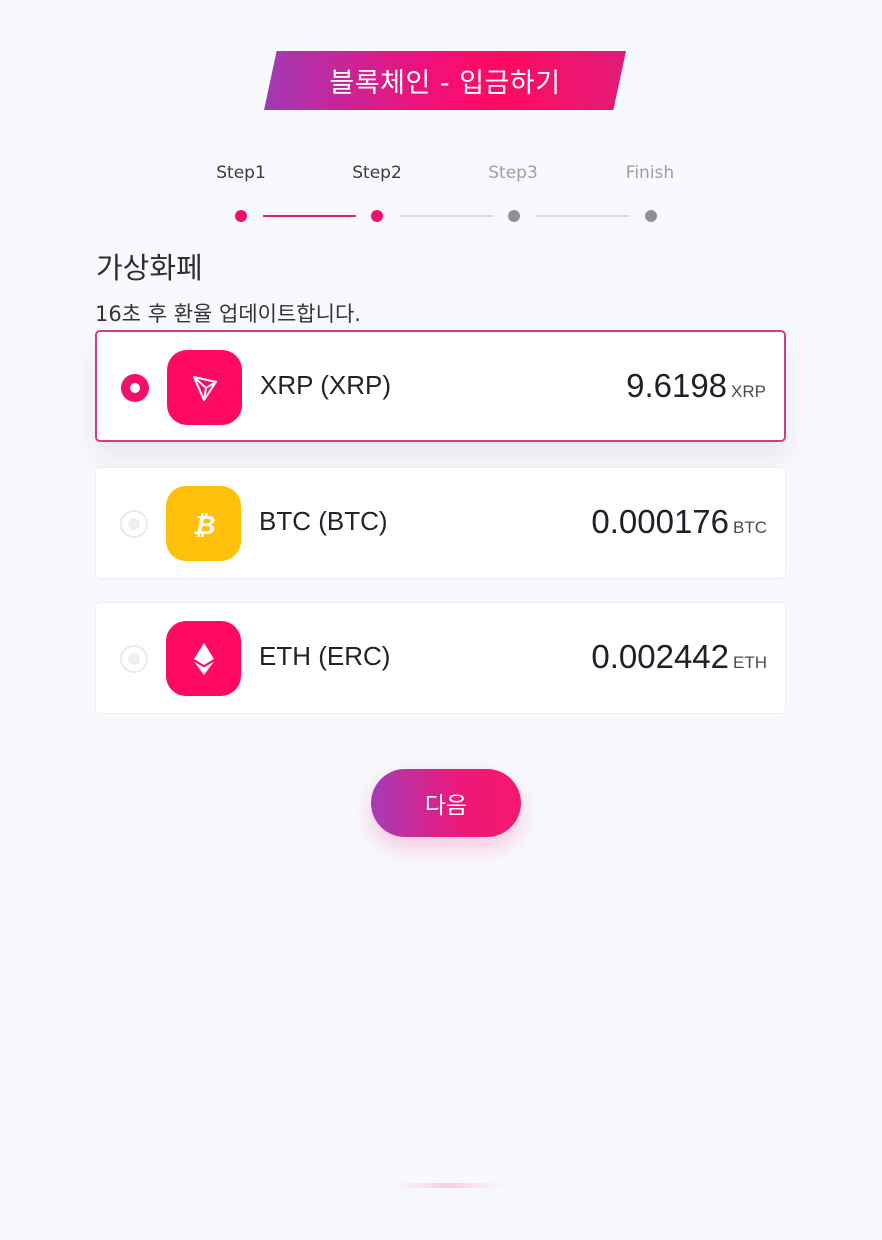 This screenshot has width=882, height=1240. What do you see at coordinates (677, 385) in the screenshot?
I see `coin-value-xrp: 9.6198` at bounding box center [677, 385].